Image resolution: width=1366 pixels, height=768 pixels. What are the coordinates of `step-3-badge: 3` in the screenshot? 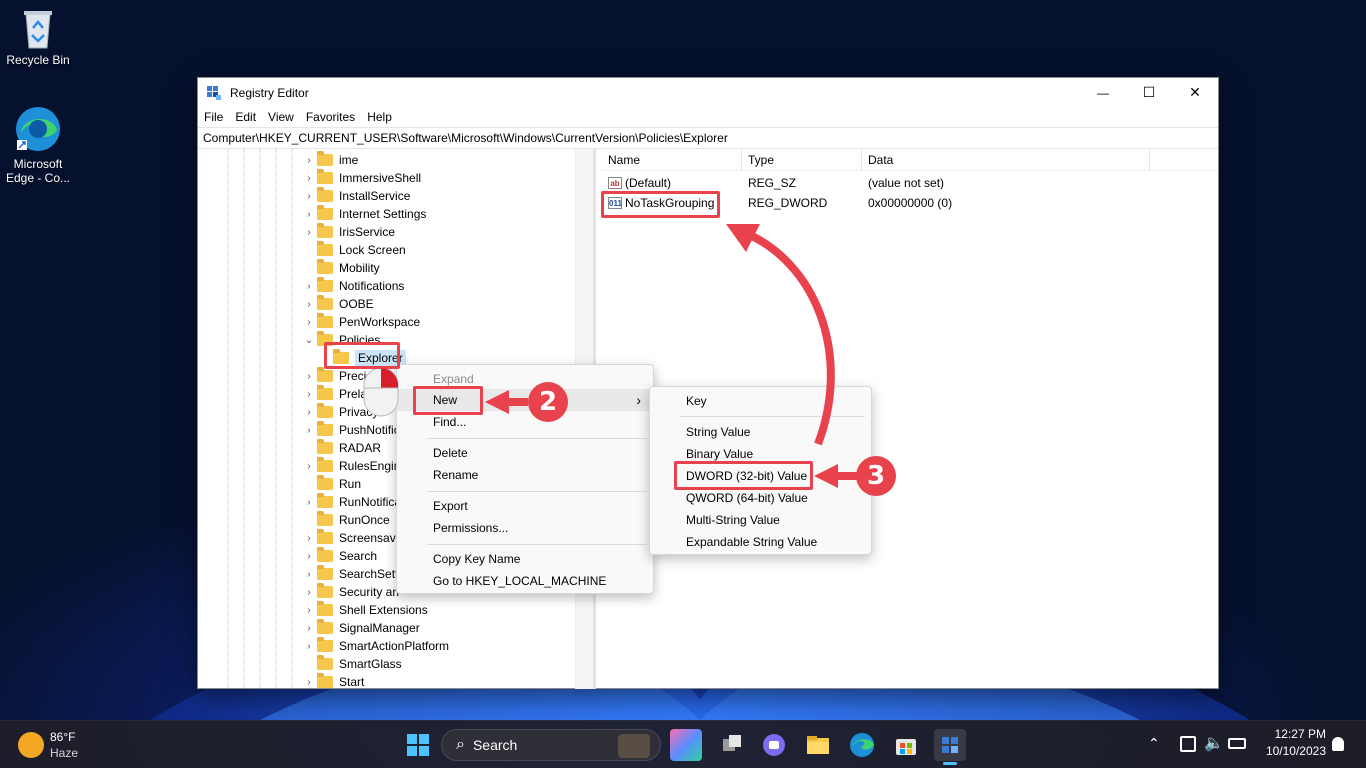 It's located at (876, 476).